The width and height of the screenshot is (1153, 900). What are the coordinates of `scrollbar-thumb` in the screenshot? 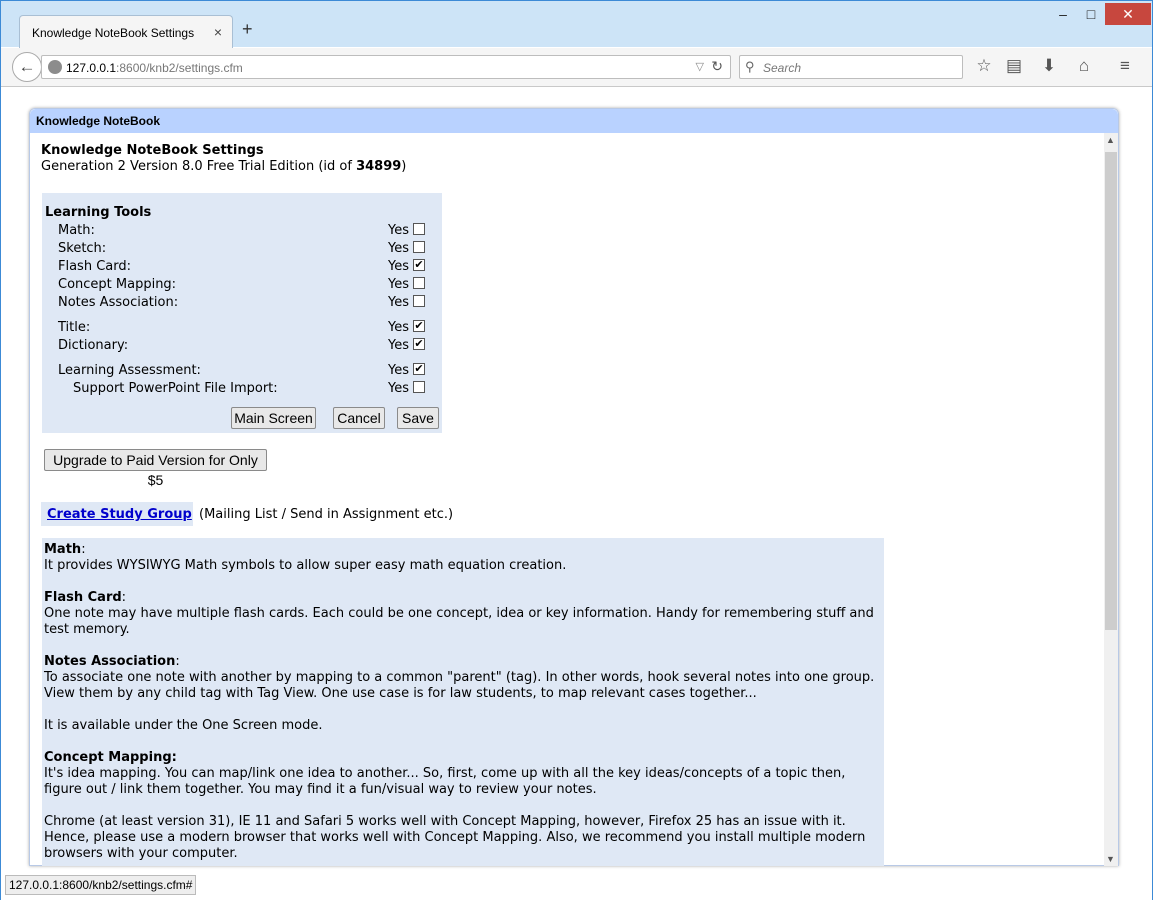 It's located at (1111, 391).